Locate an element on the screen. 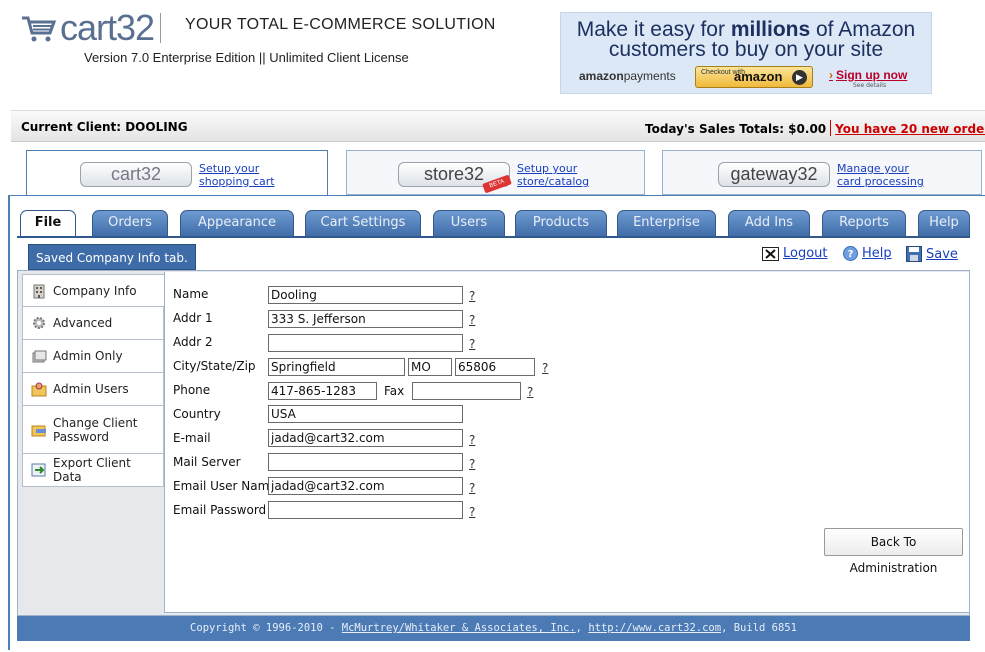 The height and width of the screenshot is (652, 985). tab-cart-settings: Cart Settings is located at coordinates (363, 223).